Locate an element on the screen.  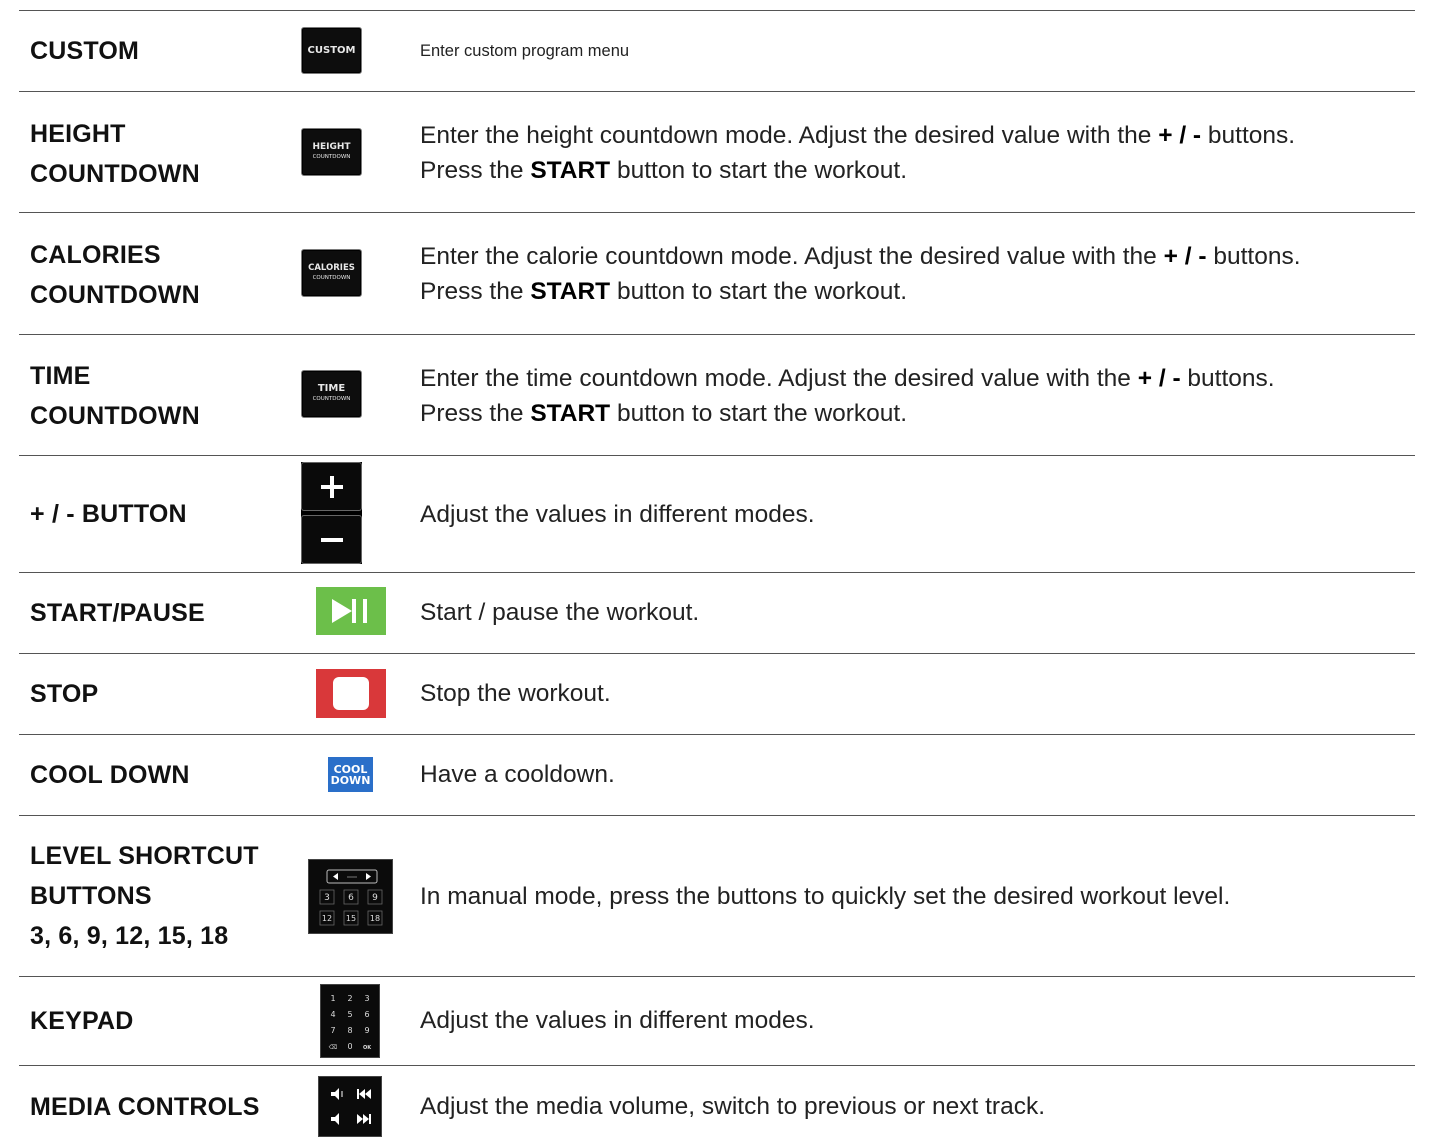
row-label: CUSTOM is located at coordinates (84, 51).